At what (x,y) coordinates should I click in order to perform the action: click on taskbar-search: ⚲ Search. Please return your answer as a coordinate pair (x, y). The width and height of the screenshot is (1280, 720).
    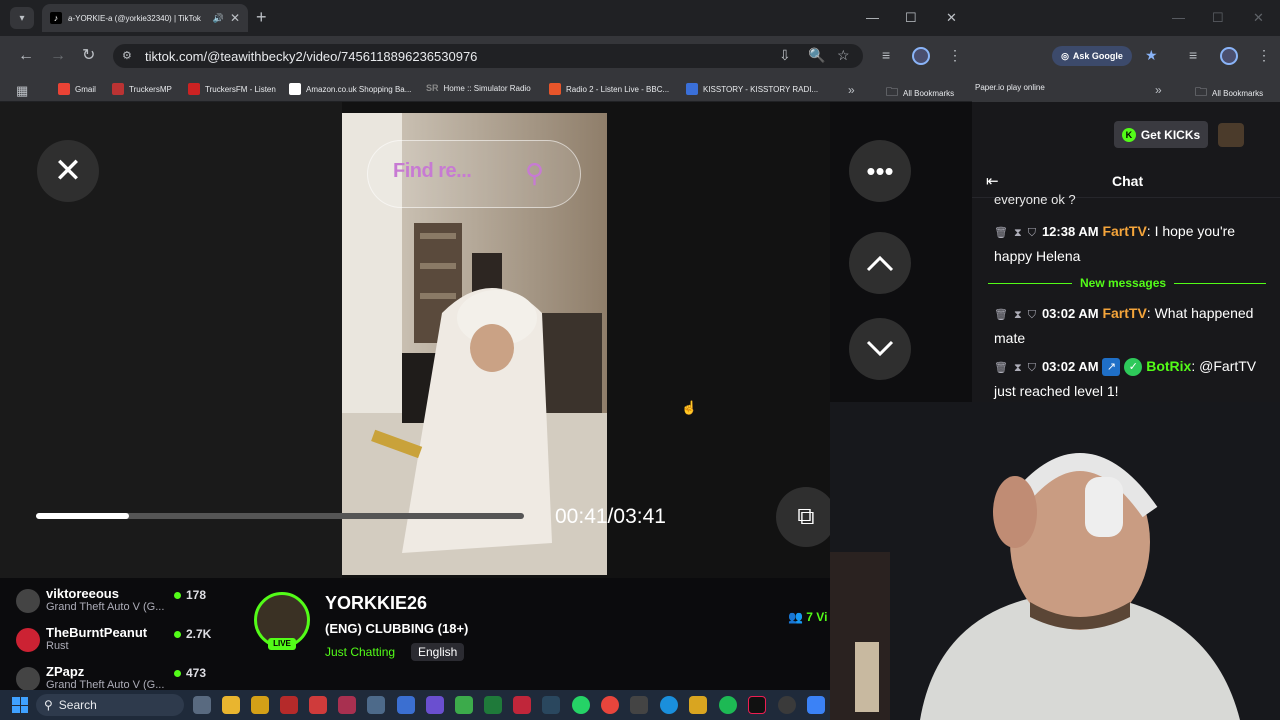
    Looking at the image, I should click on (110, 705).